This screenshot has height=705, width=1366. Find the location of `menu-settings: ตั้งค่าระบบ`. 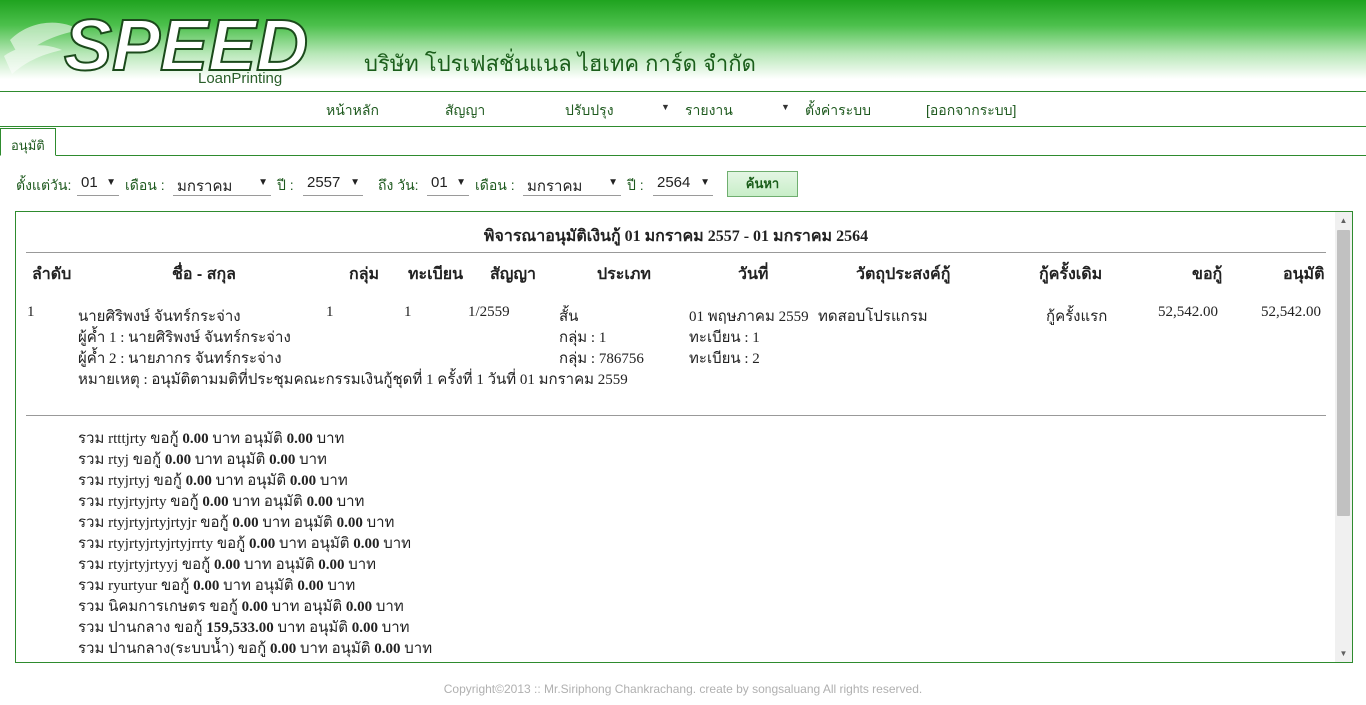

menu-settings: ตั้งค่าระบบ is located at coordinates (838, 111).